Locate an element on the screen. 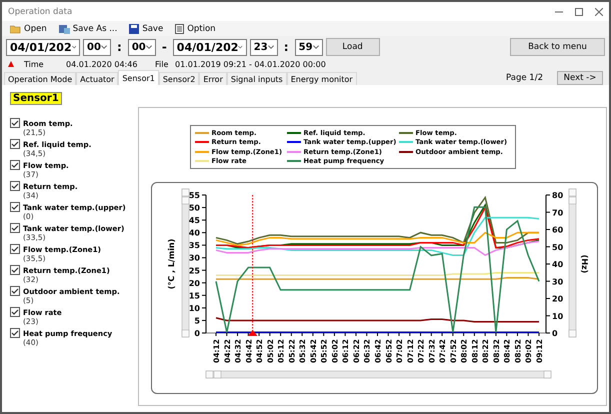 This screenshot has width=611, height=414. folder-icon is located at coordinates (15, 29).